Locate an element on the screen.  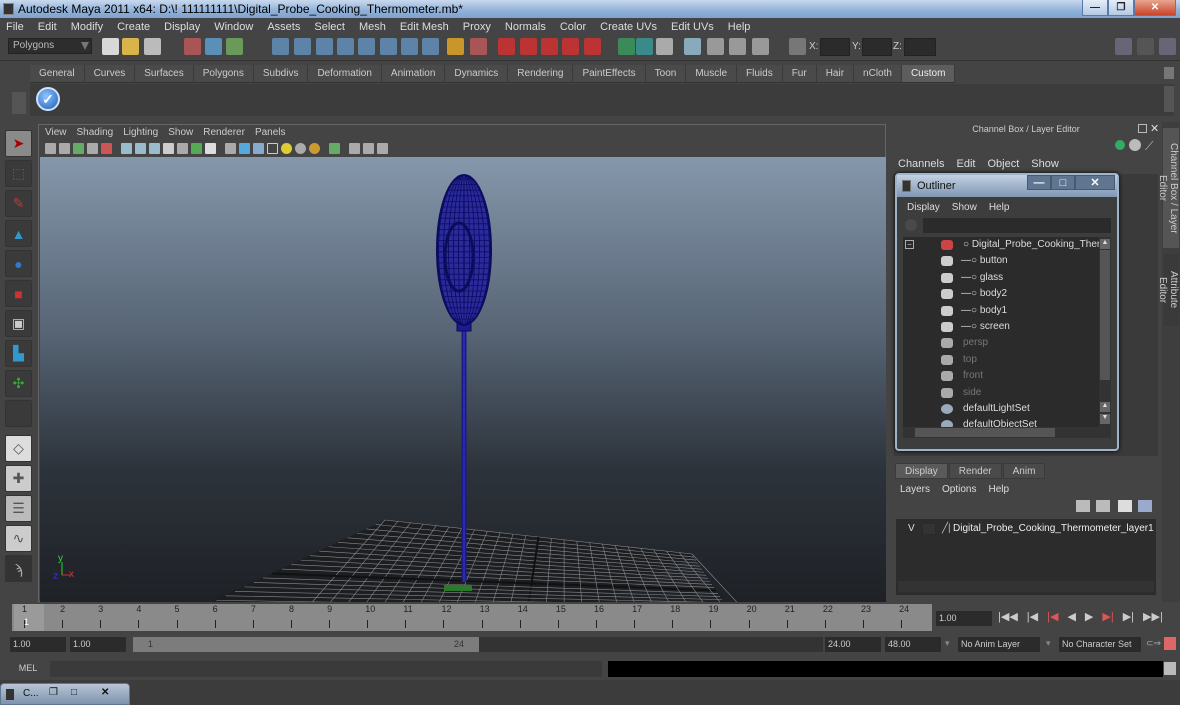
close-button: ✕ is located at coordinates (1155, 8).